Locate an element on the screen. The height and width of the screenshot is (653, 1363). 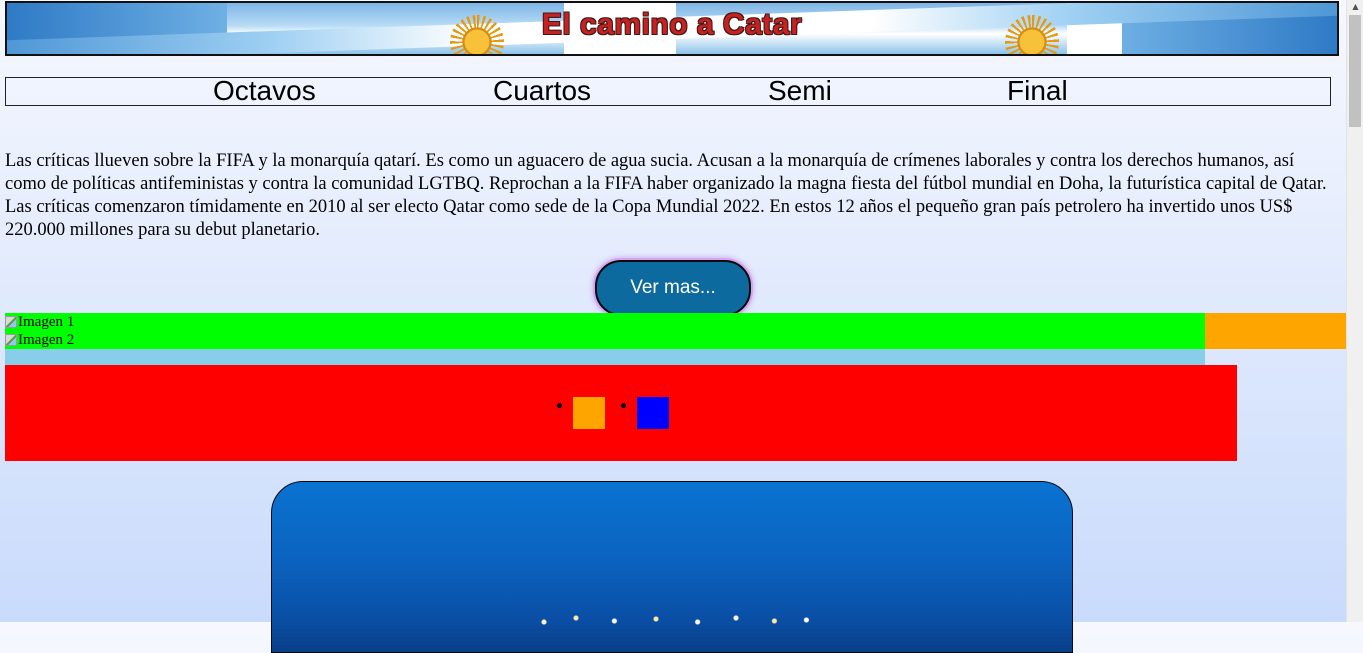
slide-selector-orange is located at coordinates (589, 413).